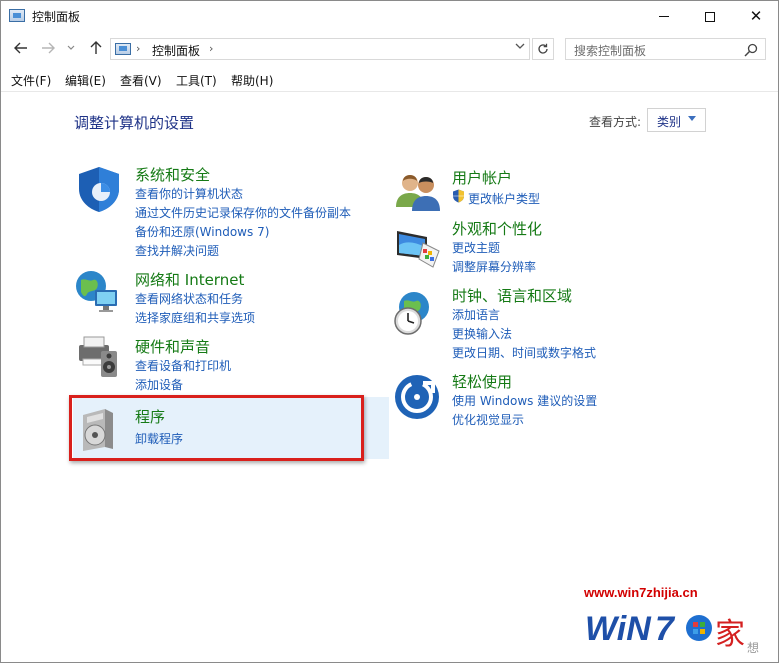  I want to click on link-windows-recommended-settings: 使用 Windows 建议的设置, so click(524, 400).